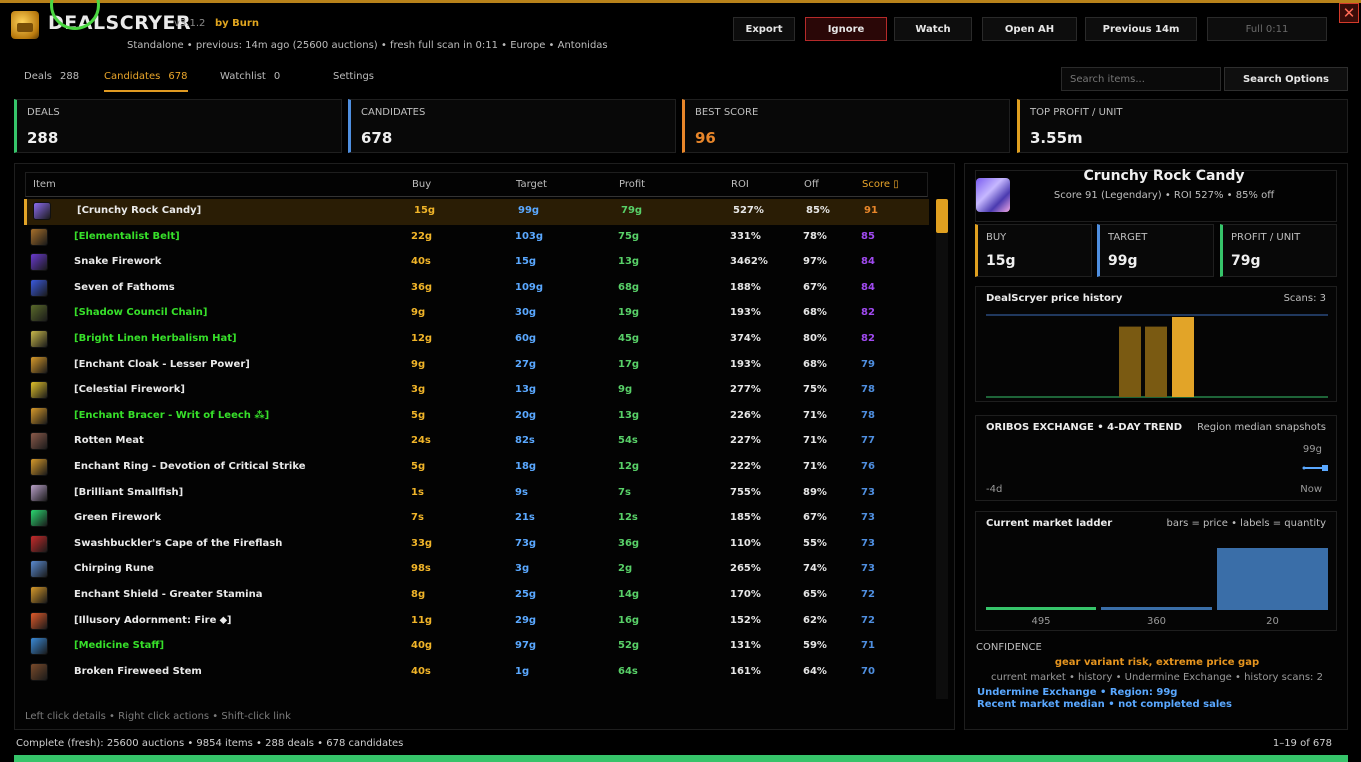 The width and height of the screenshot is (1361, 762). I want to click on search-options-button: Search Options, so click(1286, 79).